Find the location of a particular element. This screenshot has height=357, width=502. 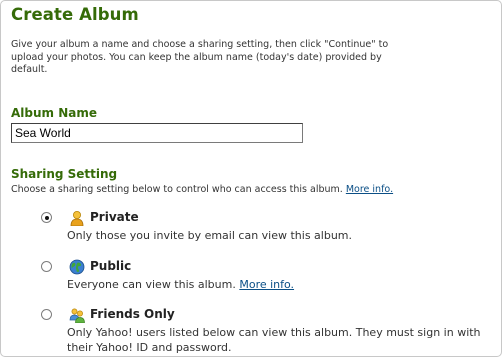

option-public-description-text: Everyone can view this album. is located at coordinates (151, 284).